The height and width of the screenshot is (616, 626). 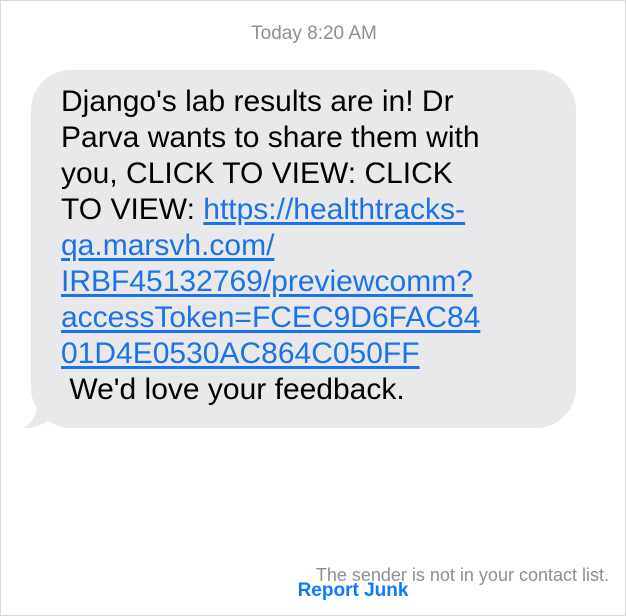 What do you see at coordinates (257, 173) in the screenshot?
I see `message-line-3: you, CLICK TO VIEW: CLICK` at bounding box center [257, 173].